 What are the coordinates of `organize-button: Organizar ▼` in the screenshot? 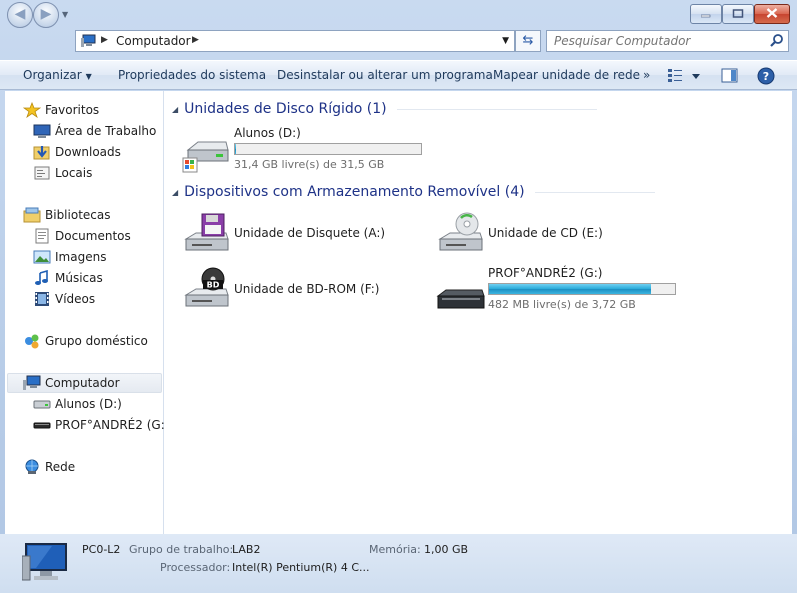 It's located at (57, 75).